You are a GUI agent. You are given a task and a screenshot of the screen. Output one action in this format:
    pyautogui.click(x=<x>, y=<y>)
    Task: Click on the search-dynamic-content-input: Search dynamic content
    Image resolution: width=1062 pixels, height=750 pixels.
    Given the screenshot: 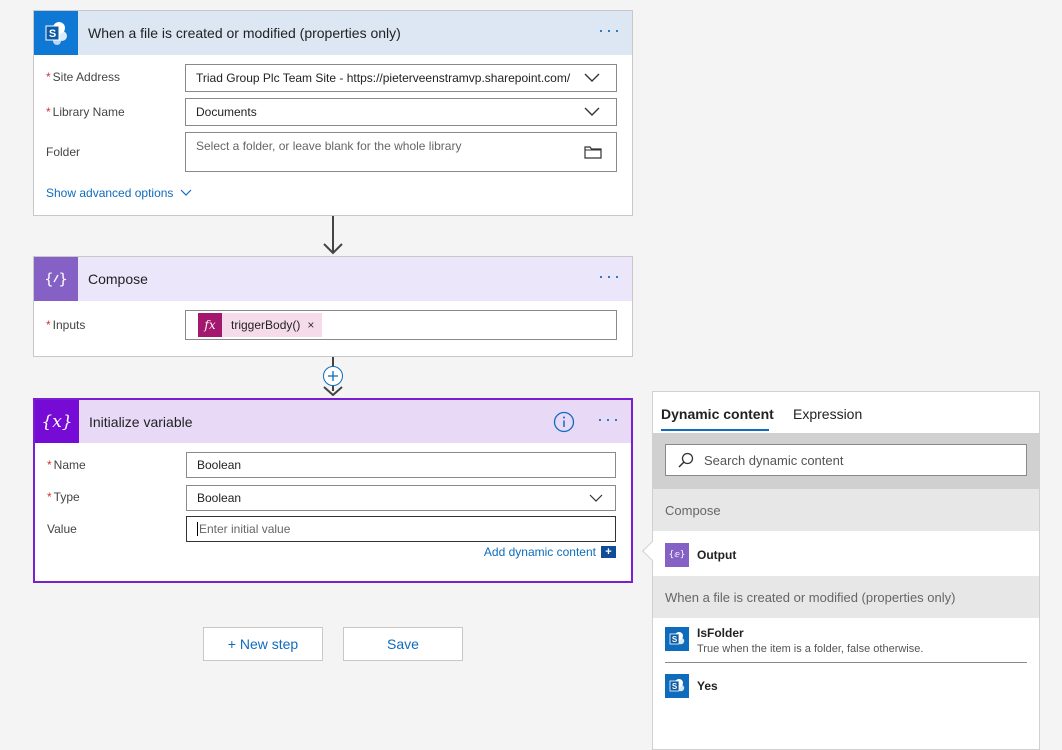 What is the action you would take?
    pyautogui.click(x=846, y=460)
    